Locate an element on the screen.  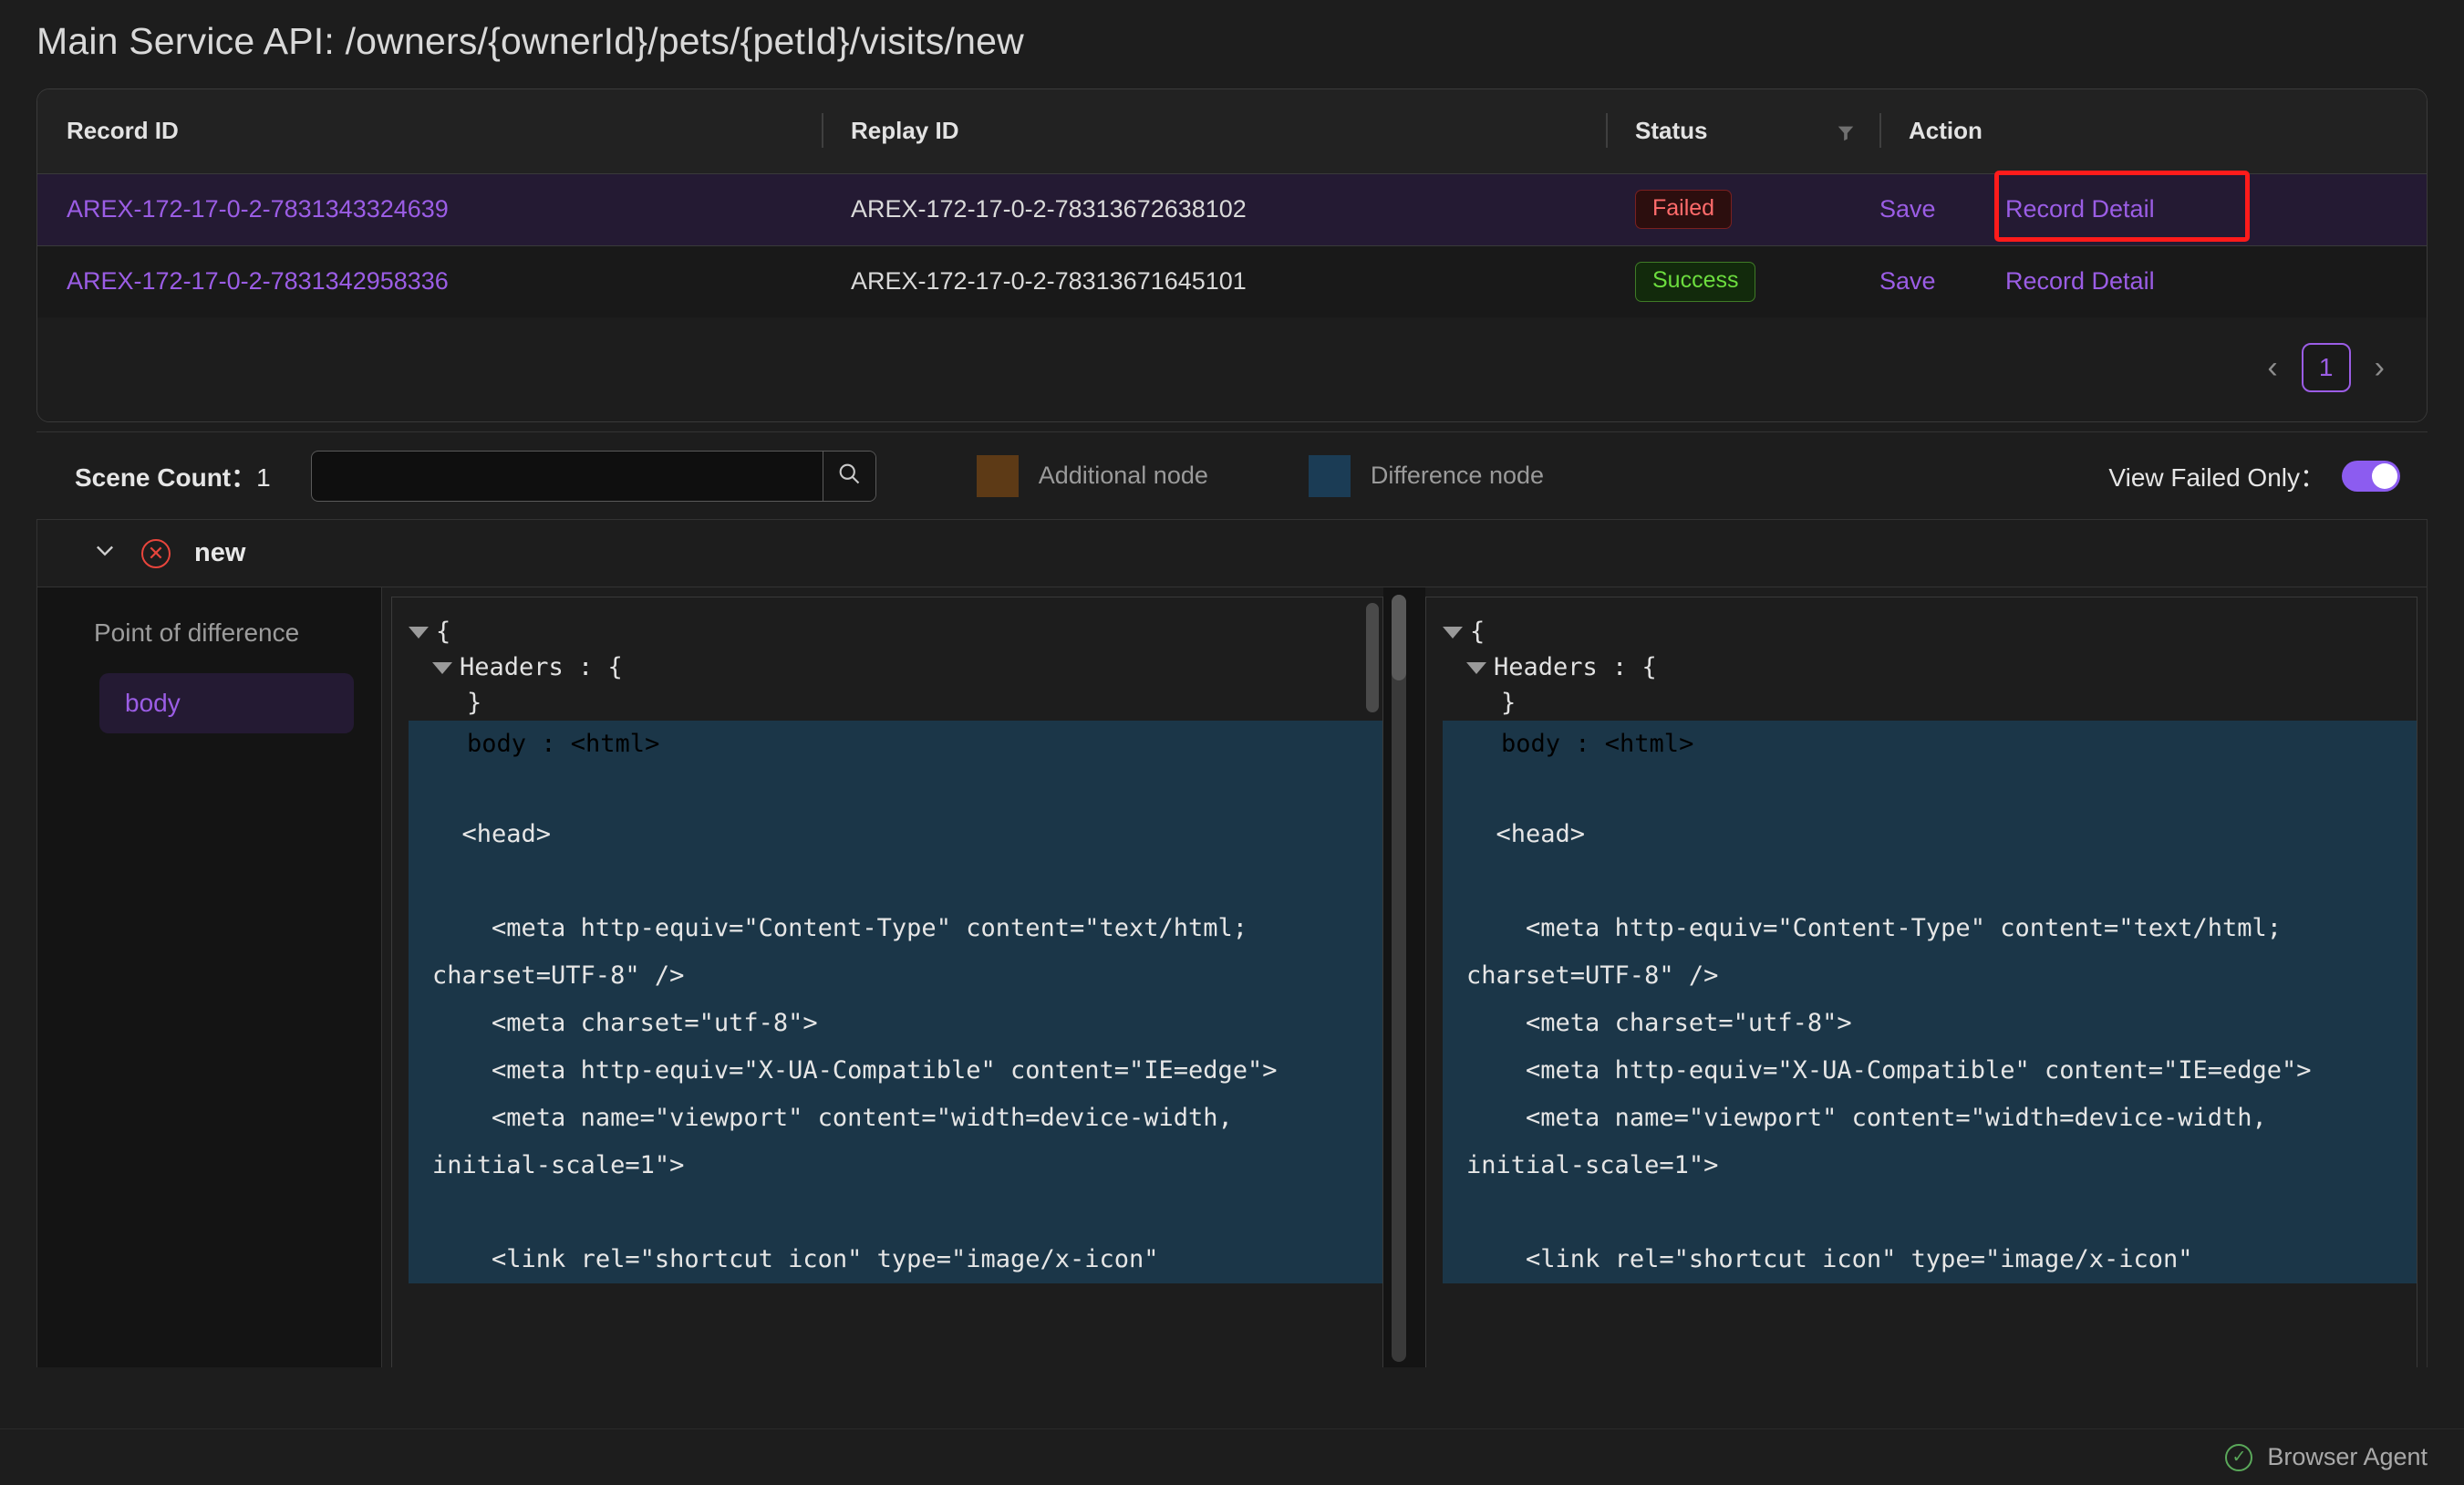
view-failed-only-toggle is located at coordinates (2371, 476).